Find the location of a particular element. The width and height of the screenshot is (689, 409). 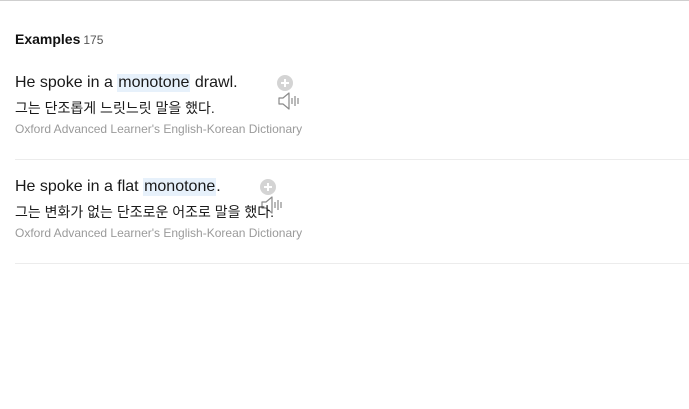

top-divider is located at coordinates (344, 0).